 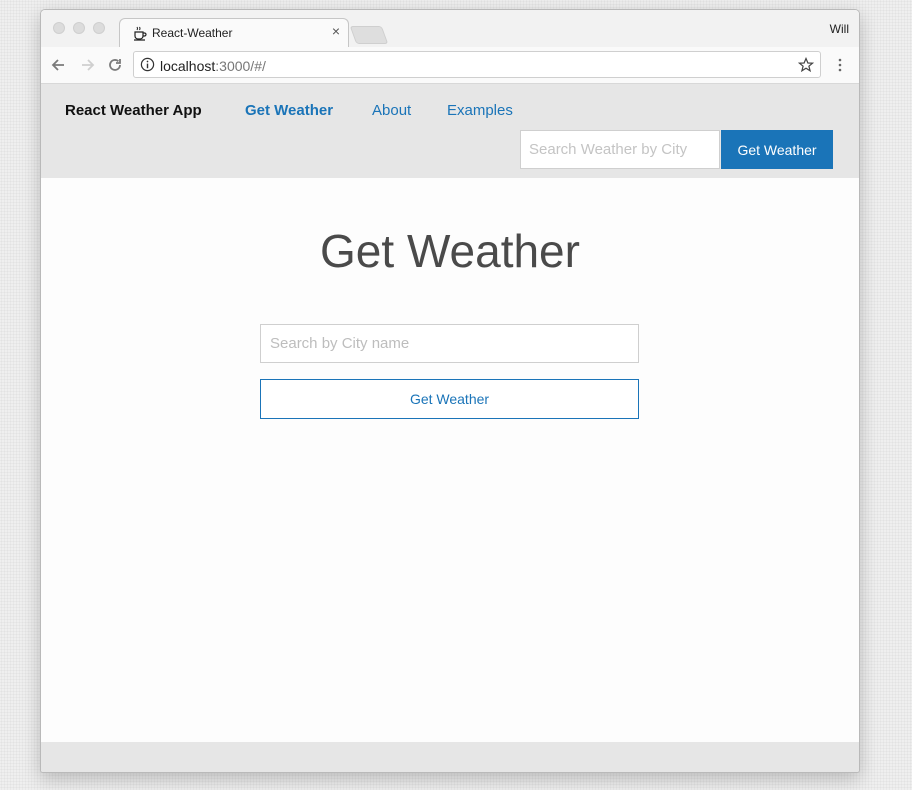 What do you see at coordinates (449, 399) in the screenshot?
I see `get-weather-button: Get Weather` at bounding box center [449, 399].